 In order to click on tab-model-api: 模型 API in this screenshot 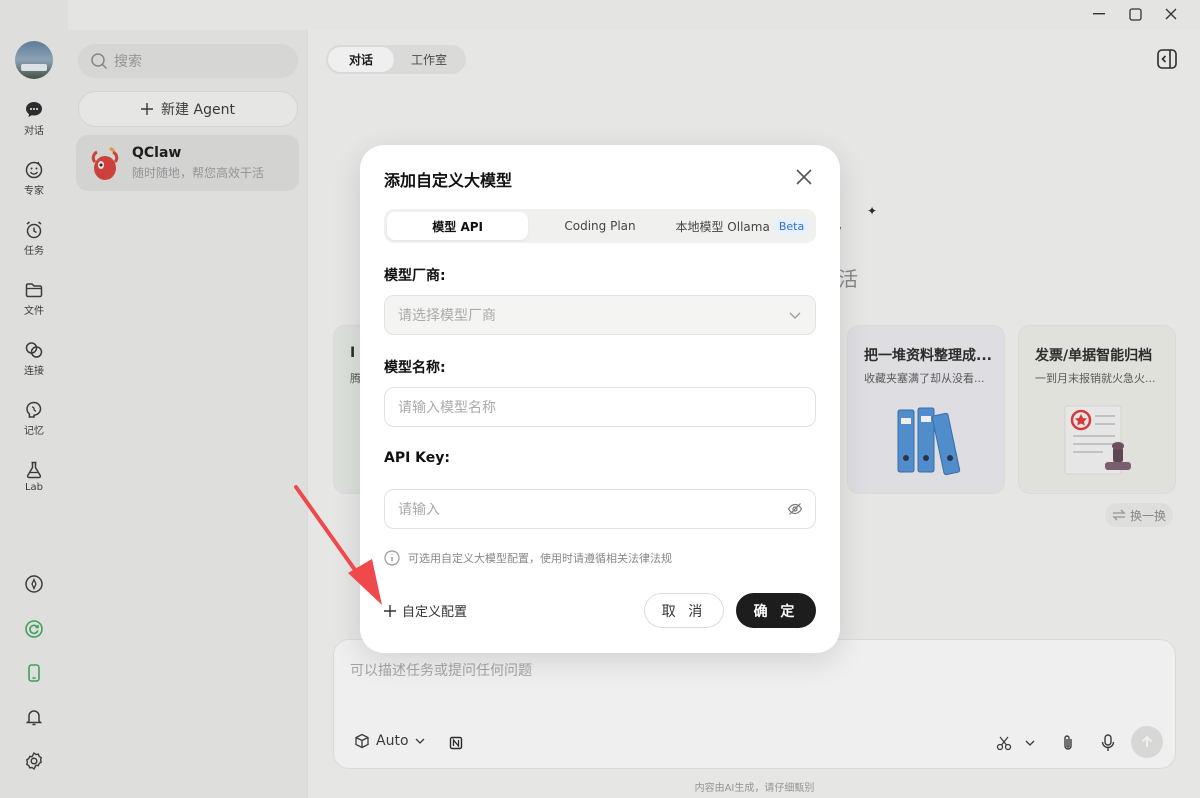, I will do `click(458, 226)`.